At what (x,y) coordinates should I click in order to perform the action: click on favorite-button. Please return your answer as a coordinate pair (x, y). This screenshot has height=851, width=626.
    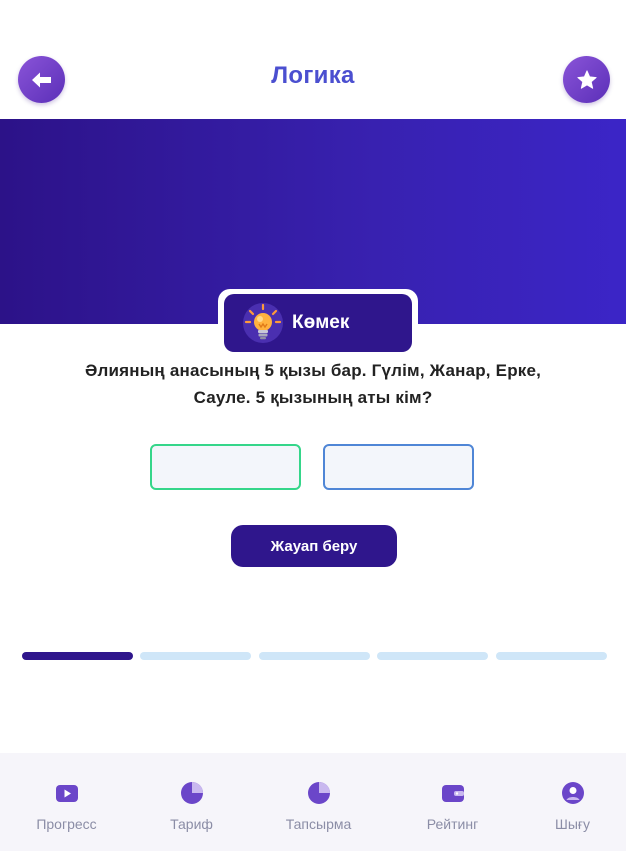
    Looking at the image, I should click on (586, 79).